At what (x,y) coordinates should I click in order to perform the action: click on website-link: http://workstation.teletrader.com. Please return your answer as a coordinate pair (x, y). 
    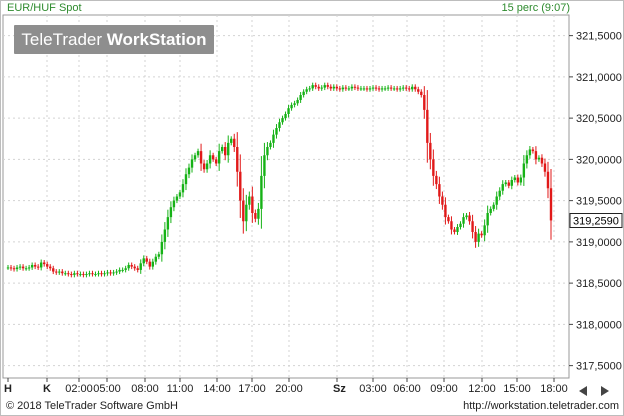
    Looking at the image, I should click on (541, 406).